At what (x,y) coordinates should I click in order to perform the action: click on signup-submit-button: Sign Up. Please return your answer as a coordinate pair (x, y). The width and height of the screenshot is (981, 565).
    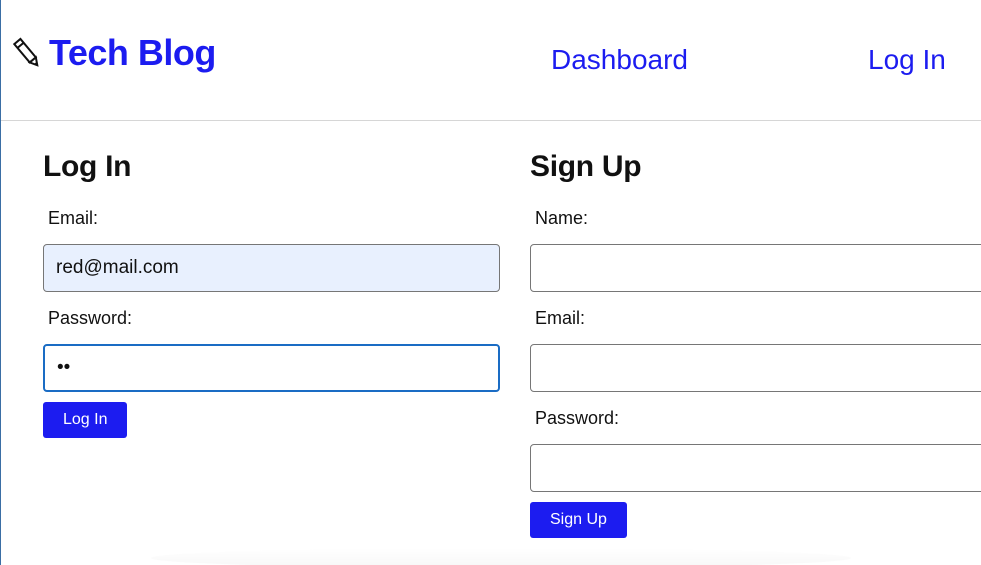
    Looking at the image, I should click on (578, 520).